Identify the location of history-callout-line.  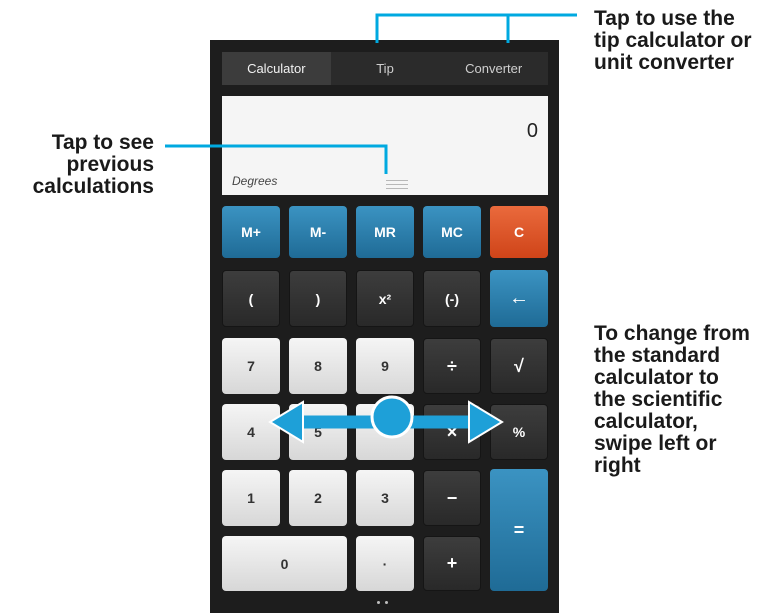
(276, 159).